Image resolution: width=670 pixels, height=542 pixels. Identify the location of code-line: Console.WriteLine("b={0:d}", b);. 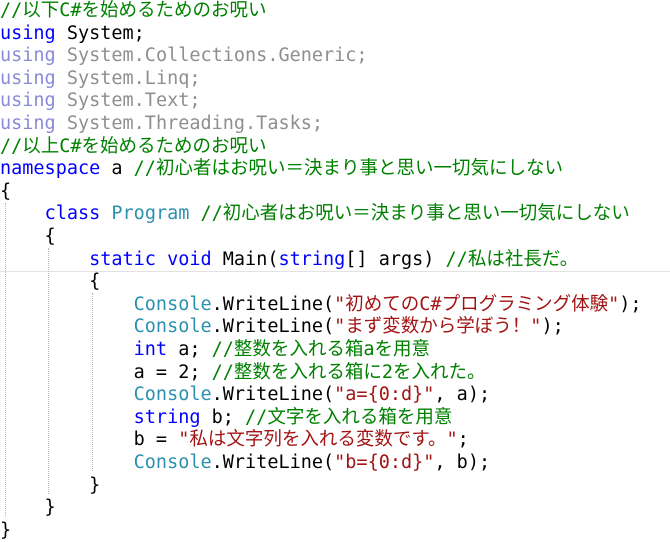
(335, 463).